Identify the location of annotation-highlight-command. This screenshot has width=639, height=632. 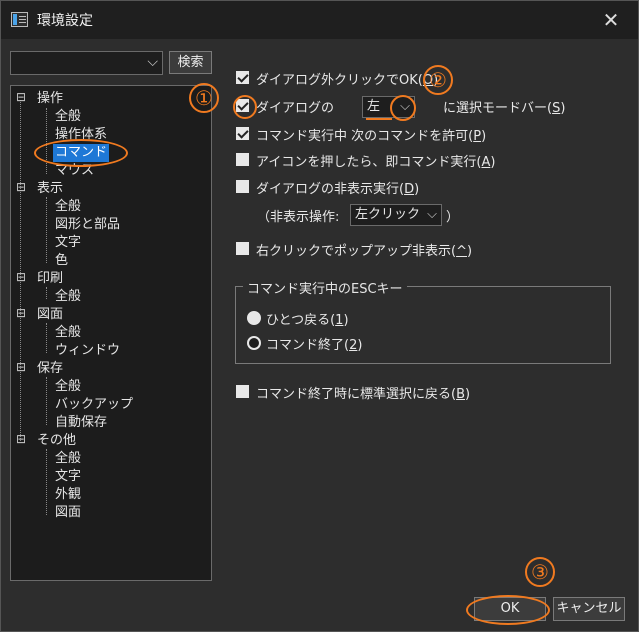
(81, 153).